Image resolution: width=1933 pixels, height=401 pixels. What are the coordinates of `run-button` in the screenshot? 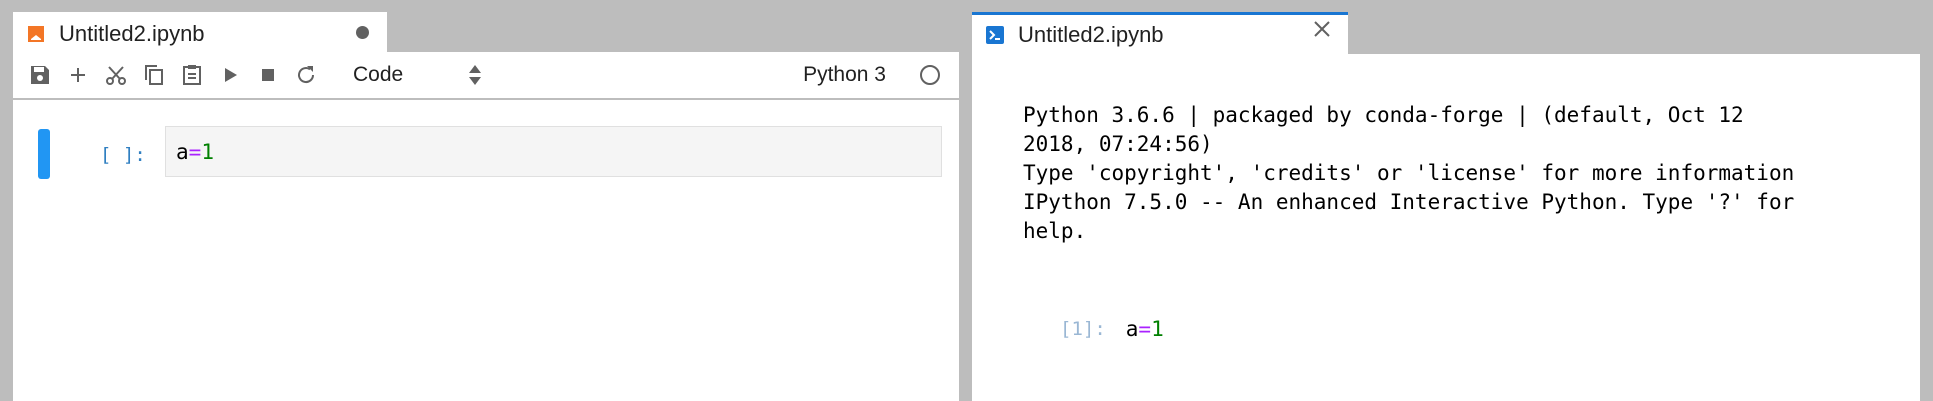 It's located at (230, 75).